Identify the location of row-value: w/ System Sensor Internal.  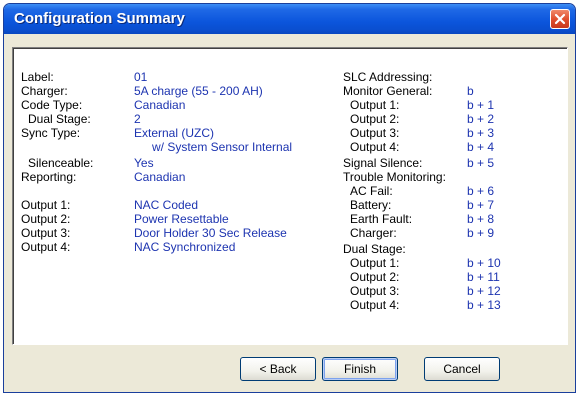
(222, 147).